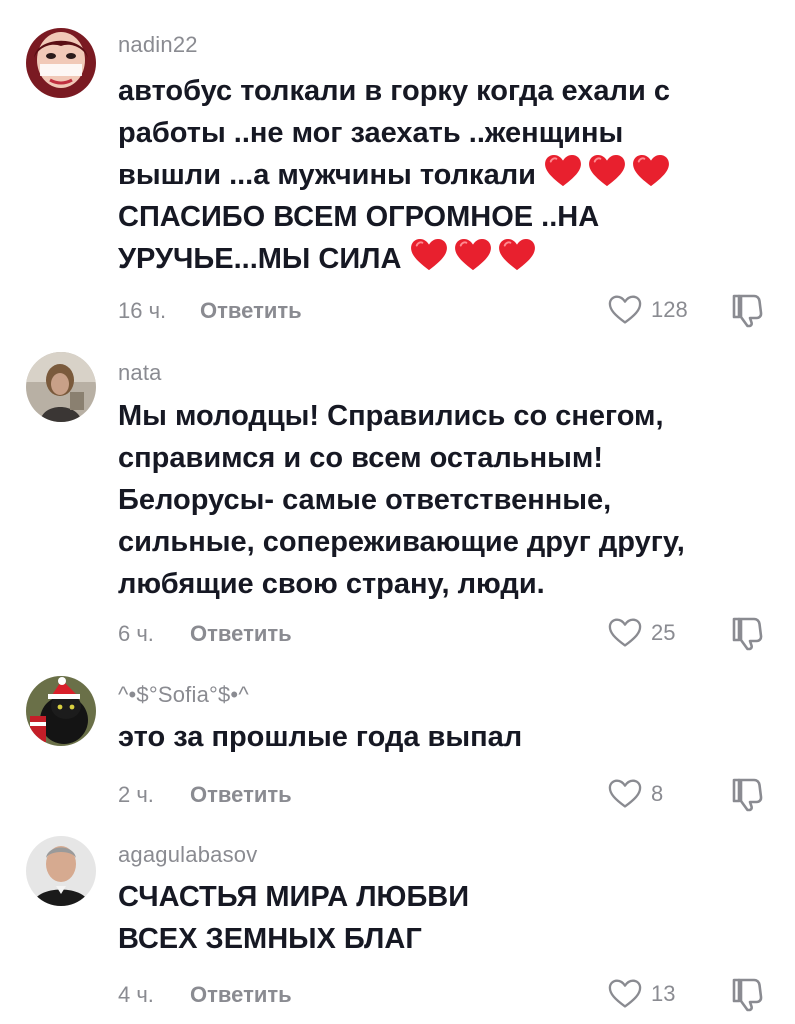 Image resolution: width=795 pixels, height=1024 pixels. Describe the element at coordinates (136, 994) in the screenshot. I see `comment-timestamp: 4 ч.` at that location.